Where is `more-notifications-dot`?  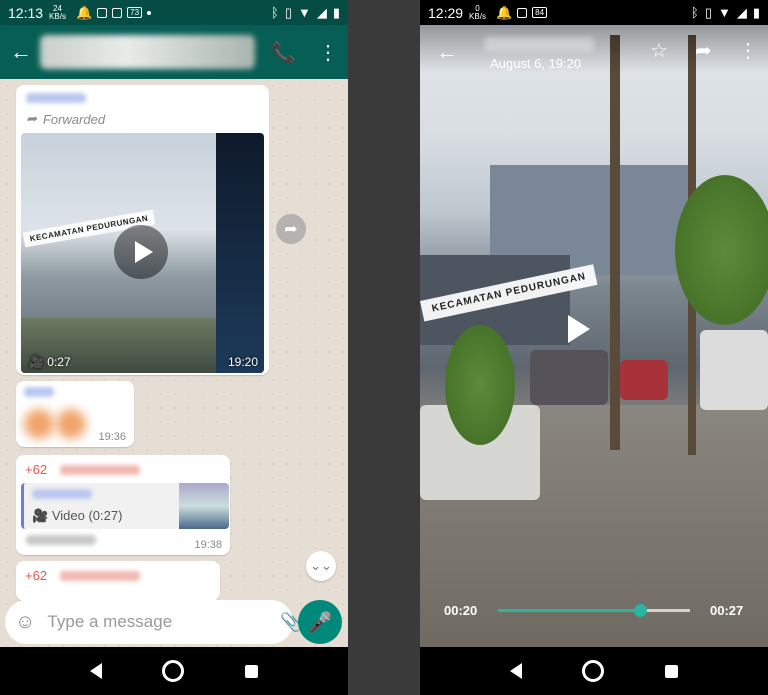
more-notifications-dot is located at coordinates (149, 12).